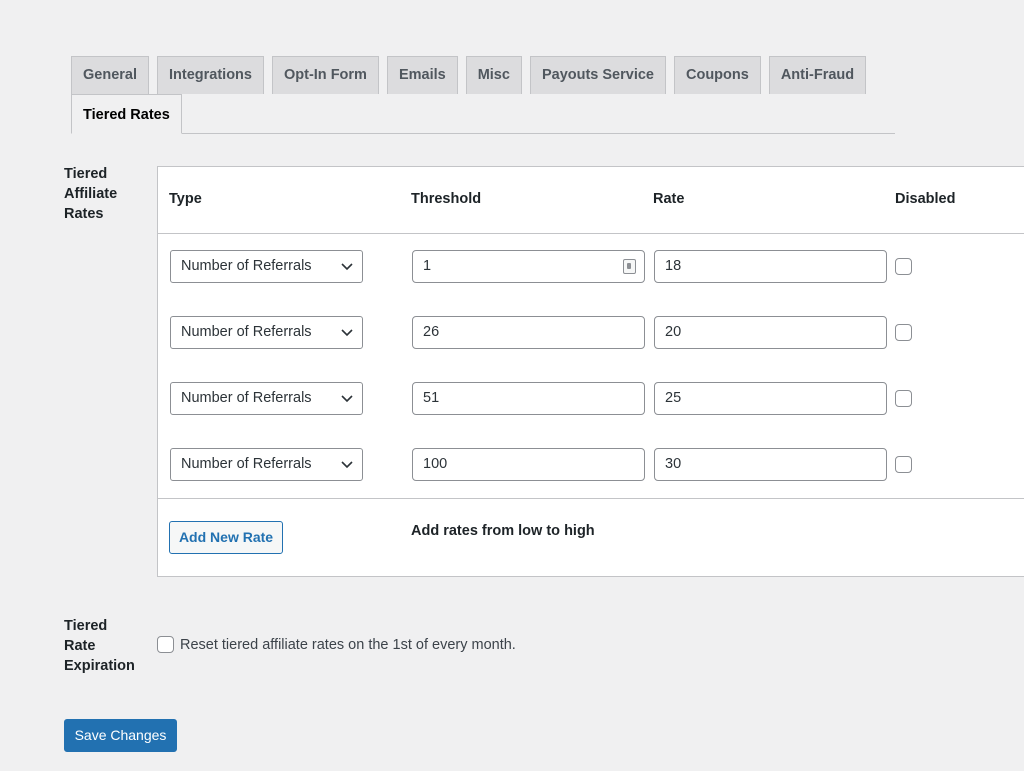 This screenshot has width=1024, height=771. I want to click on rate-value: 20, so click(673, 332).